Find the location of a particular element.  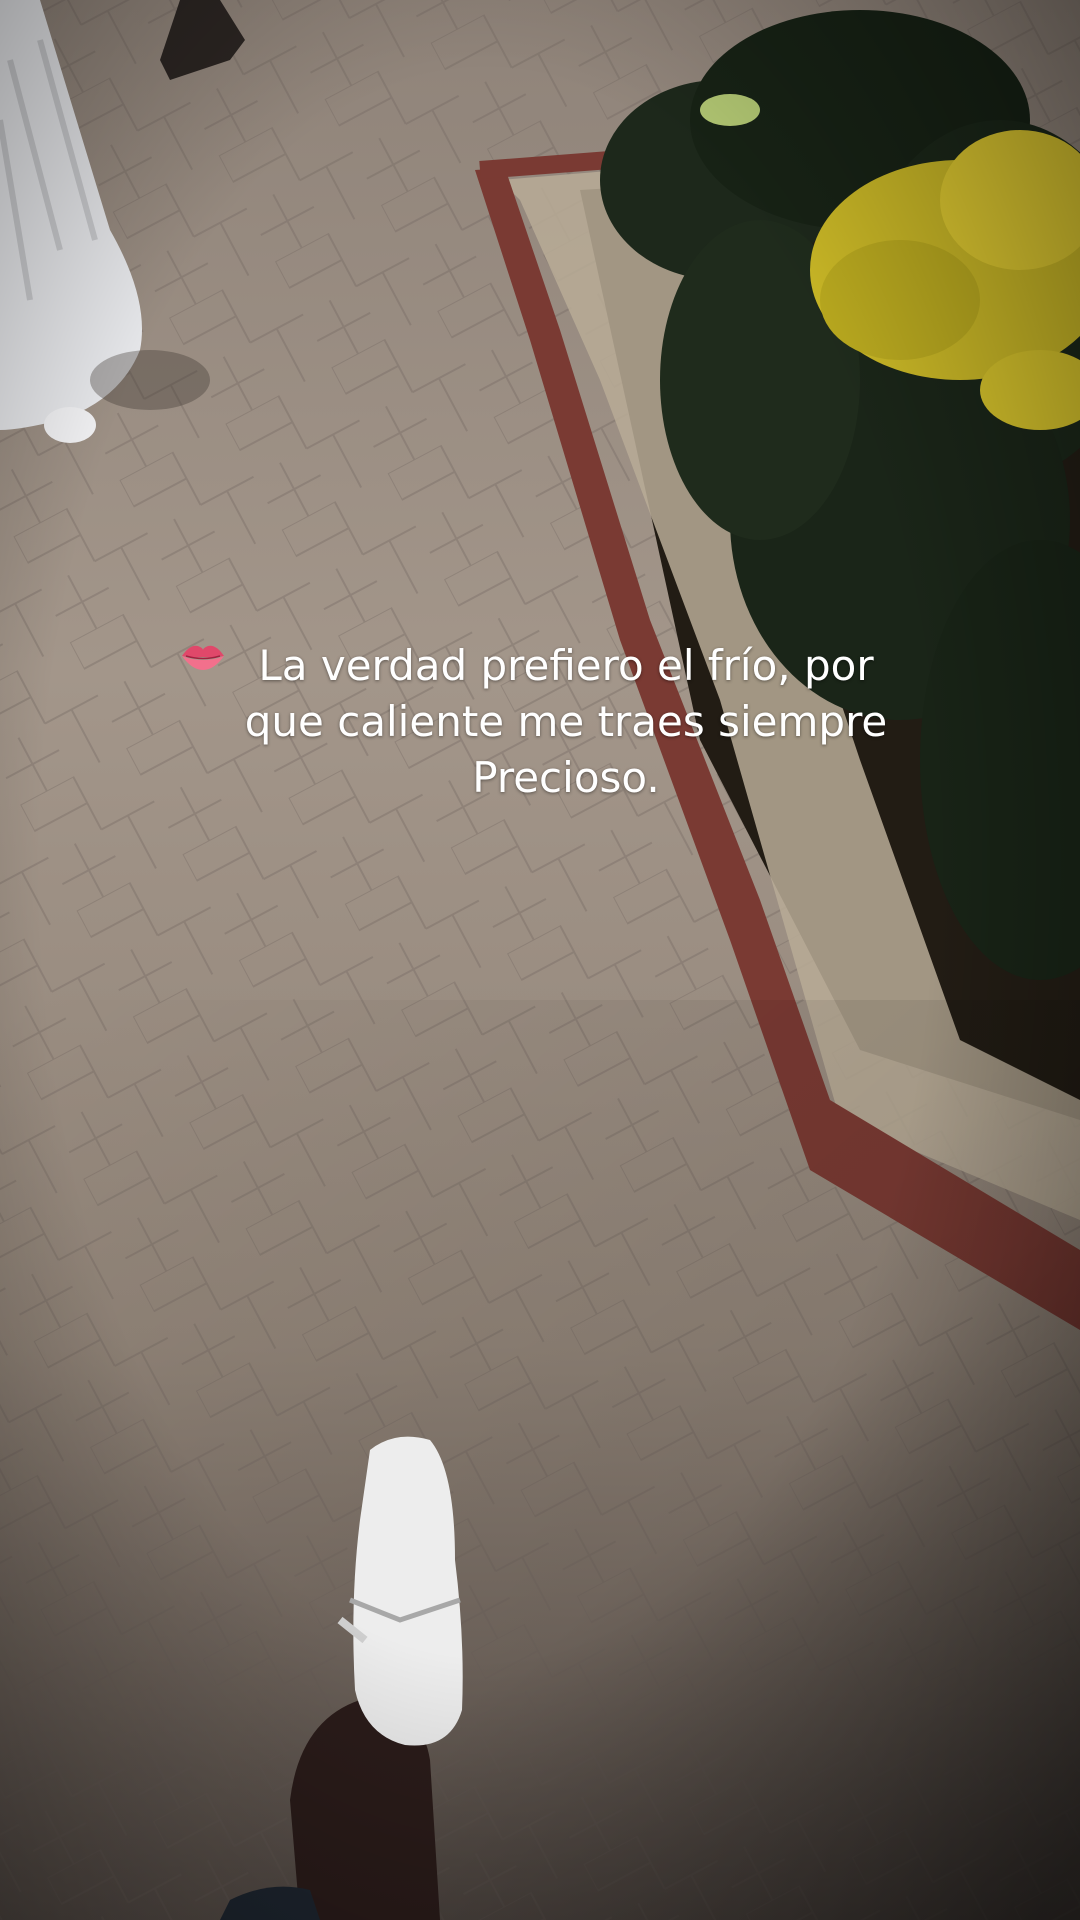

lips-icon is located at coordinates (203, 657).